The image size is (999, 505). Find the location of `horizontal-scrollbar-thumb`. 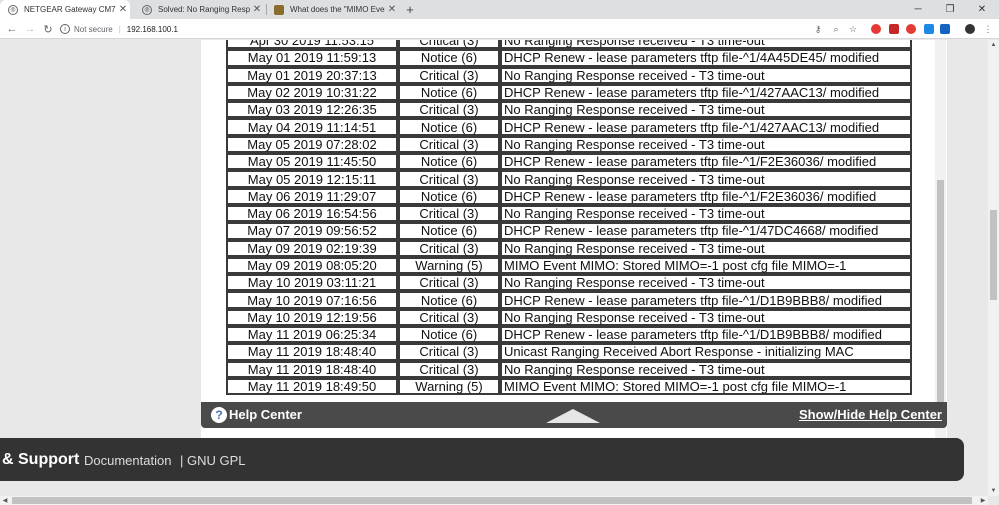

horizontal-scrollbar-thumb is located at coordinates (492, 500).